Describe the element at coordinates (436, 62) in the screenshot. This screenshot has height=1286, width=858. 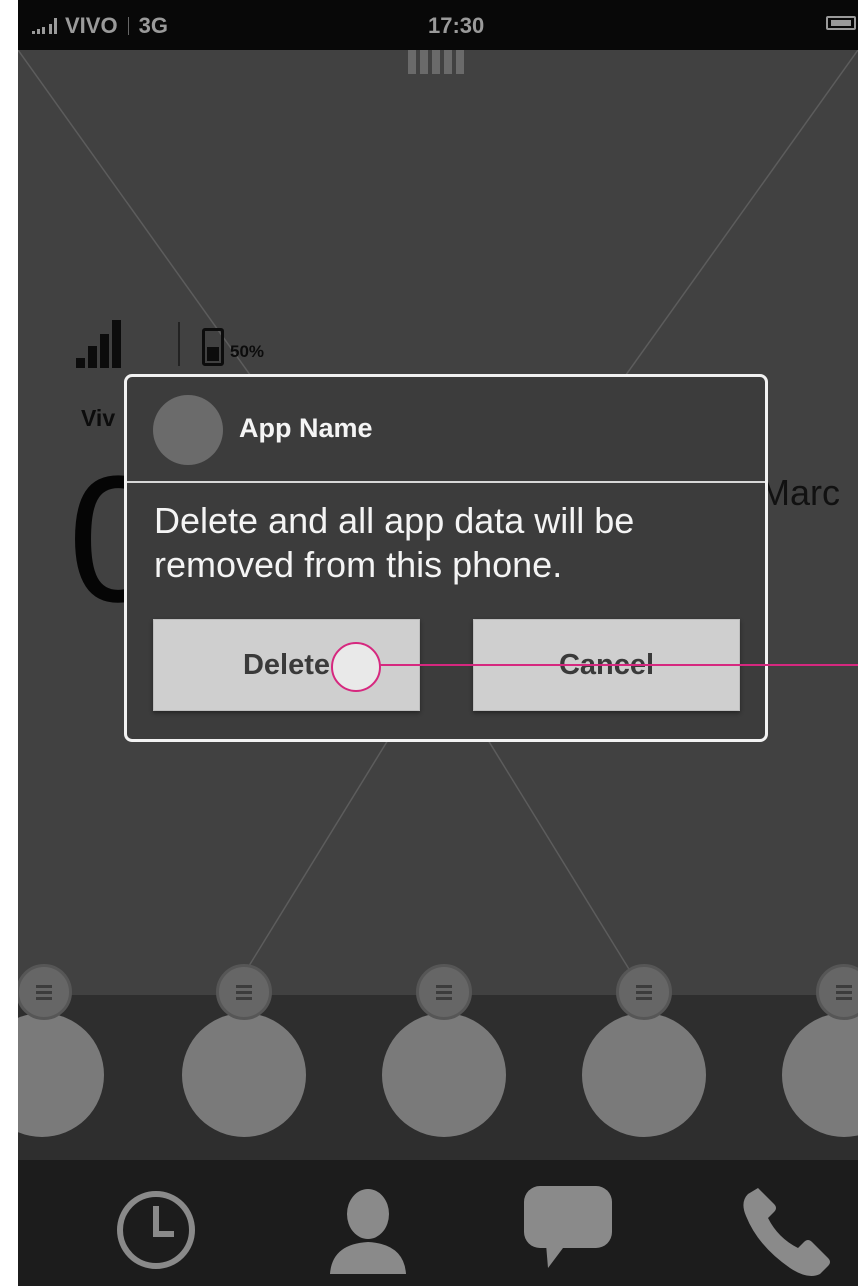
I see `page-indicator` at that location.